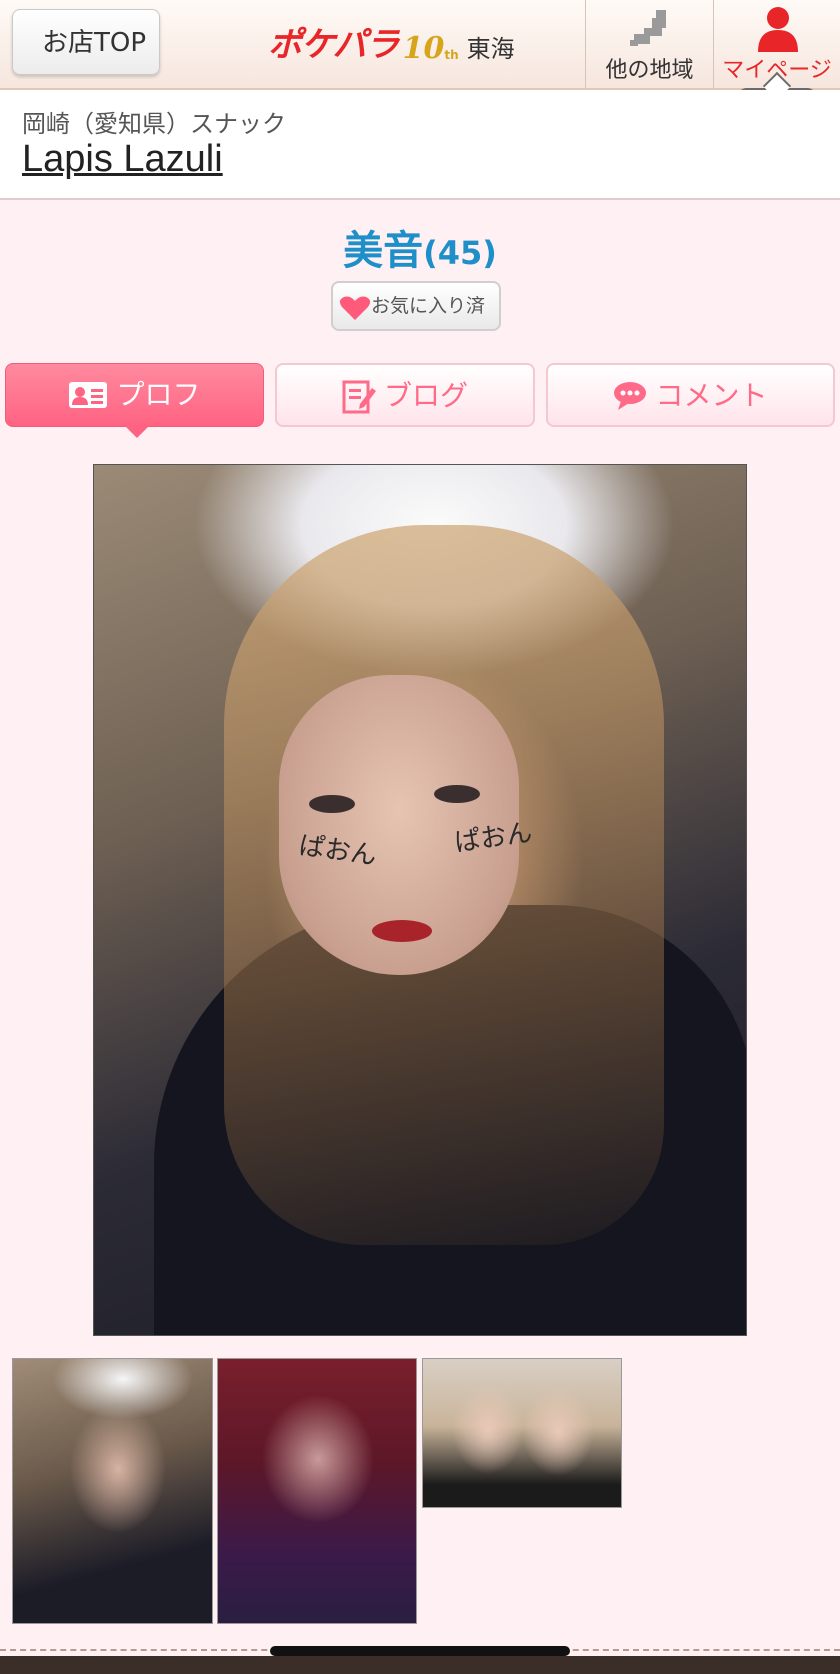  Describe the element at coordinates (457, 794) in the screenshot. I see `photo-right-eye` at that location.